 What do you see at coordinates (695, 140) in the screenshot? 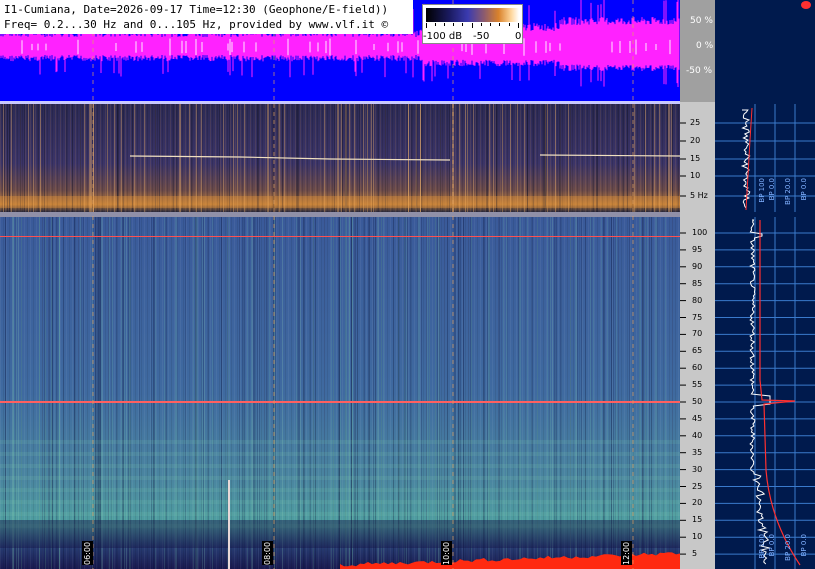
I see `low-band-tick-label: 20` at bounding box center [695, 140].